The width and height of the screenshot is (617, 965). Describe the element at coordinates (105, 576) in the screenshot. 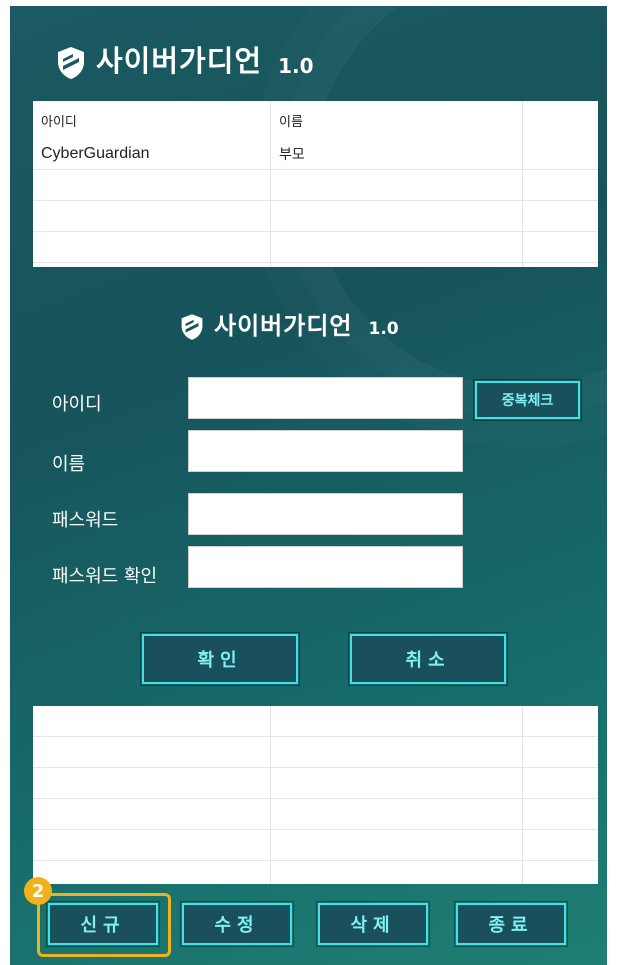

I see `password-confirm-label: 패스워드 확인` at that location.